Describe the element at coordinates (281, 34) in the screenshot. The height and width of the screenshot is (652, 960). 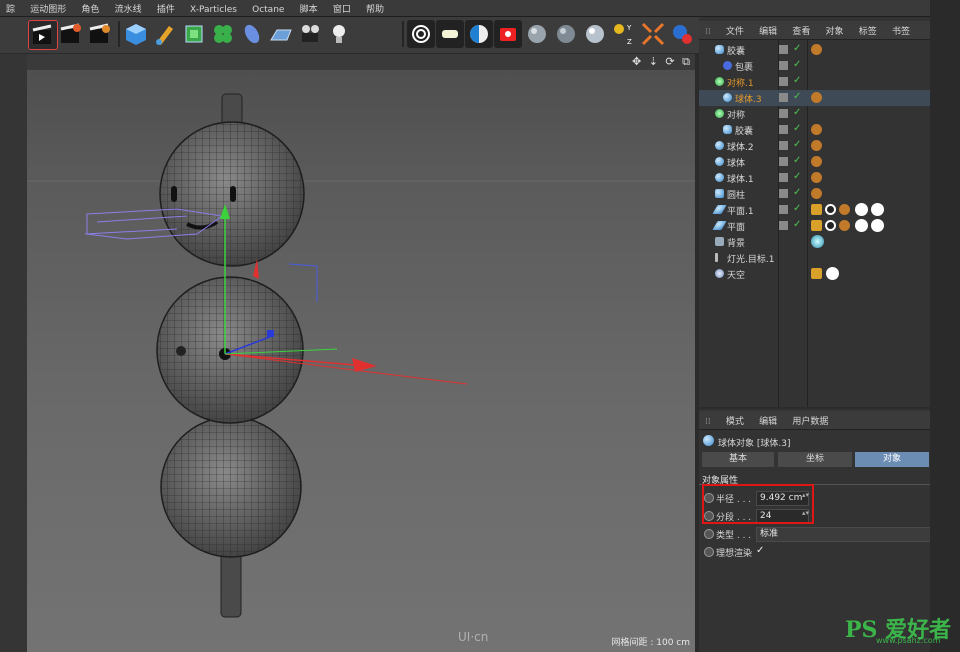
I see `floor-icon` at that location.